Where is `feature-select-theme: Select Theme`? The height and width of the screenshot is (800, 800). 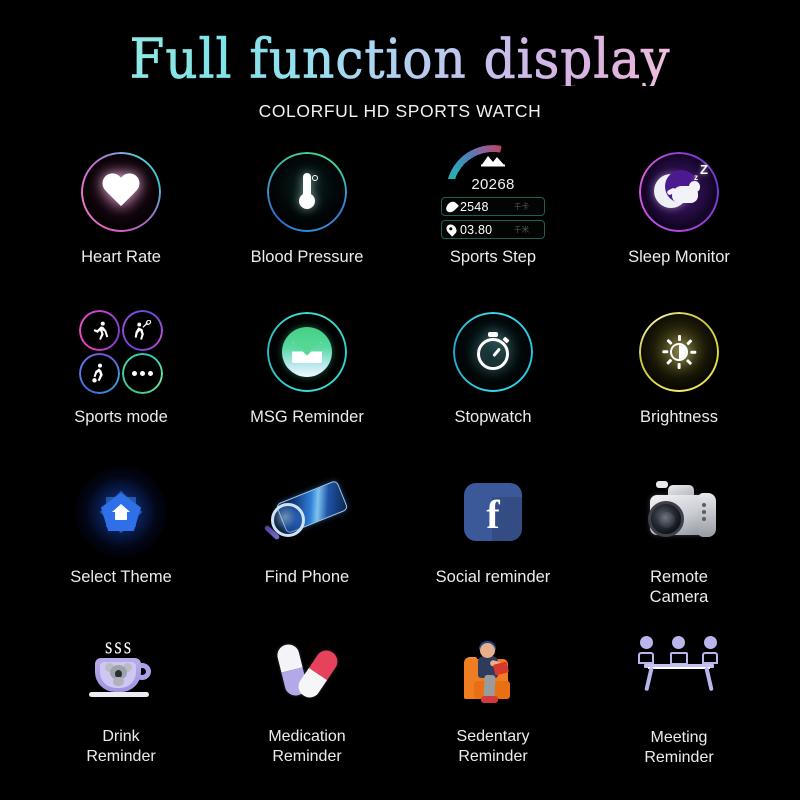 feature-select-theme: Select Theme is located at coordinates (121, 546).